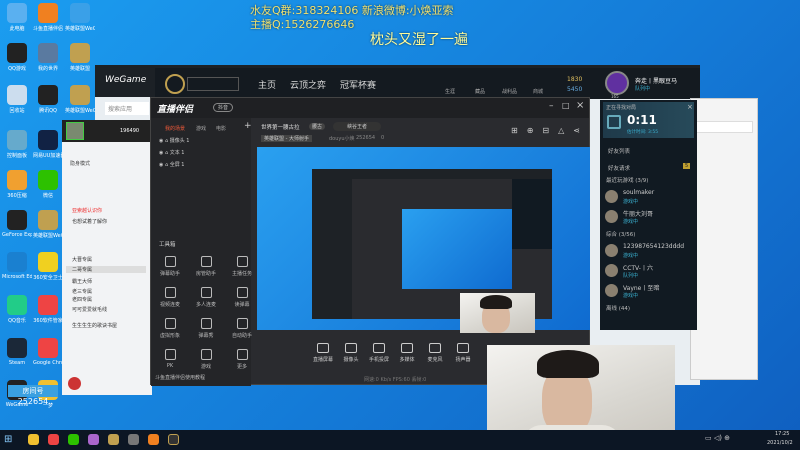 The width and height of the screenshot is (800, 450). What do you see at coordinates (206, 359) in the screenshot?
I see `tool-button: 游戏` at bounding box center [206, 359].